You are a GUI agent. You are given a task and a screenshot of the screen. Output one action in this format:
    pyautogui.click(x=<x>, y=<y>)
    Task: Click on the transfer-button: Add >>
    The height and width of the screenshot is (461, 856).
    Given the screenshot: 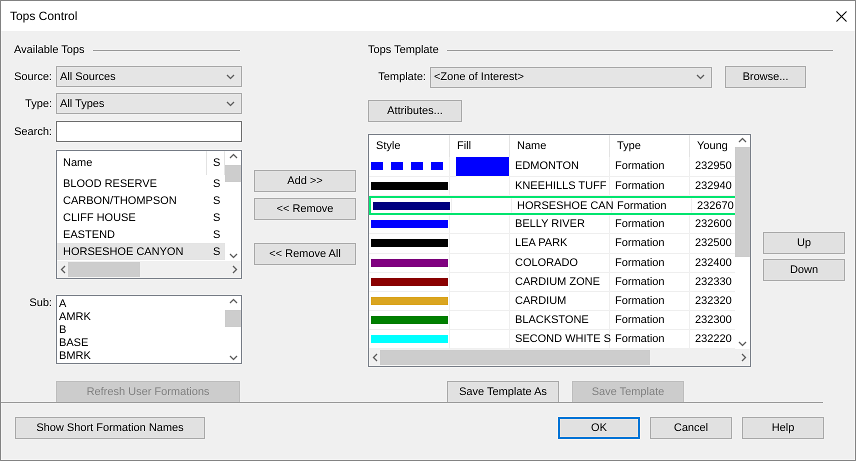 What is the action you would take?
    pyautogui.click(x=305, y=181)
    